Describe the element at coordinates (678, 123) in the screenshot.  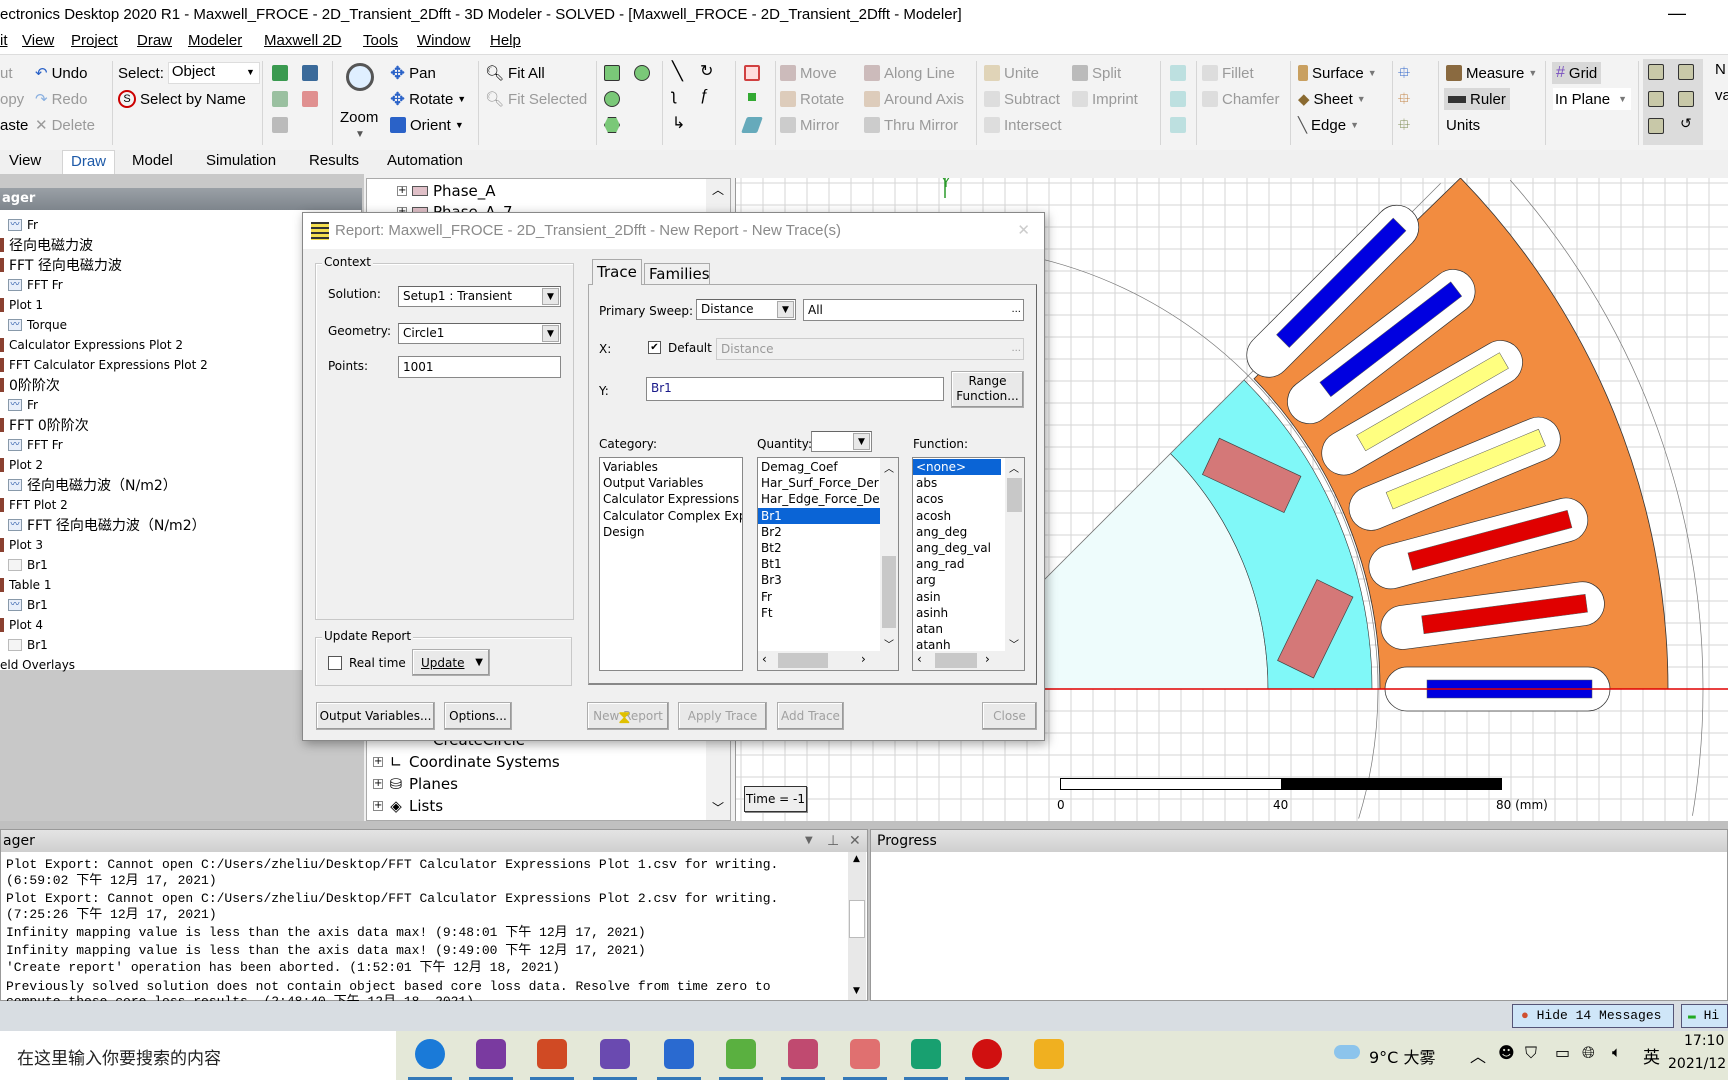
I see `center-arc-icon: ↳` at that location.